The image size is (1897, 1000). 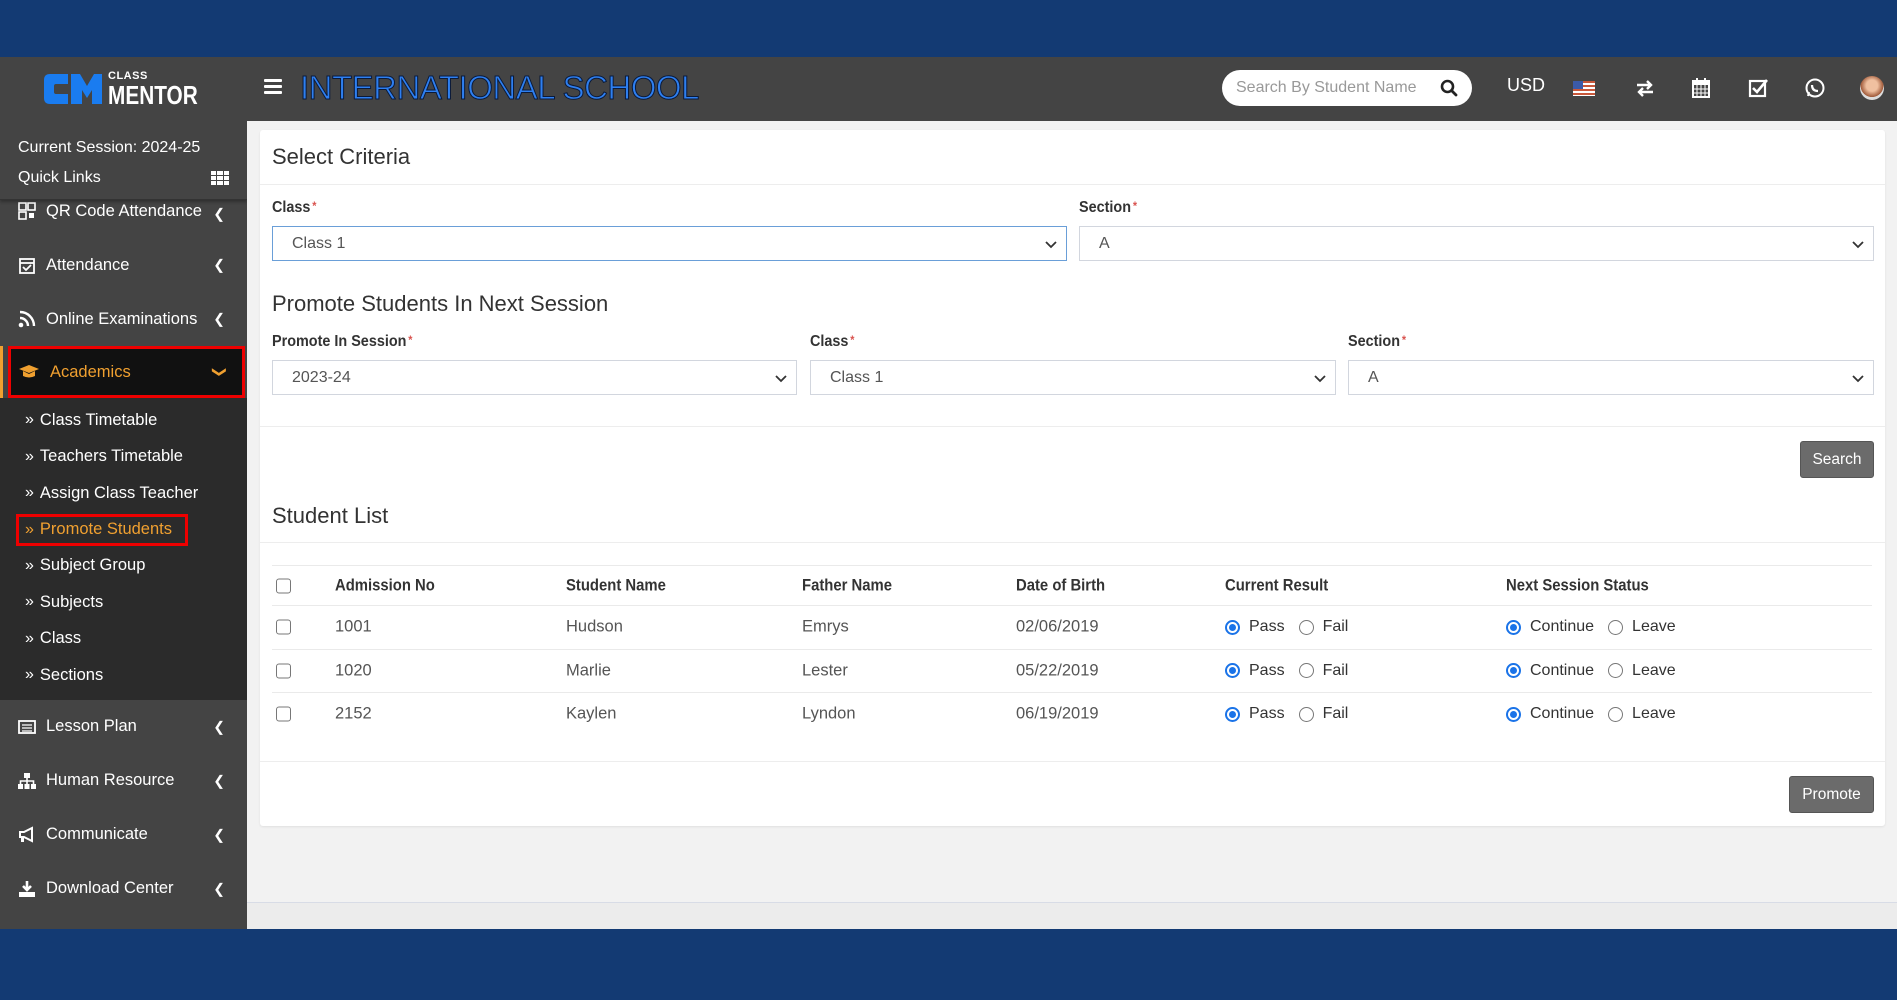 I want to click on sidebar-item-communicate: Communicate ❮, so click(x=123, y=835).